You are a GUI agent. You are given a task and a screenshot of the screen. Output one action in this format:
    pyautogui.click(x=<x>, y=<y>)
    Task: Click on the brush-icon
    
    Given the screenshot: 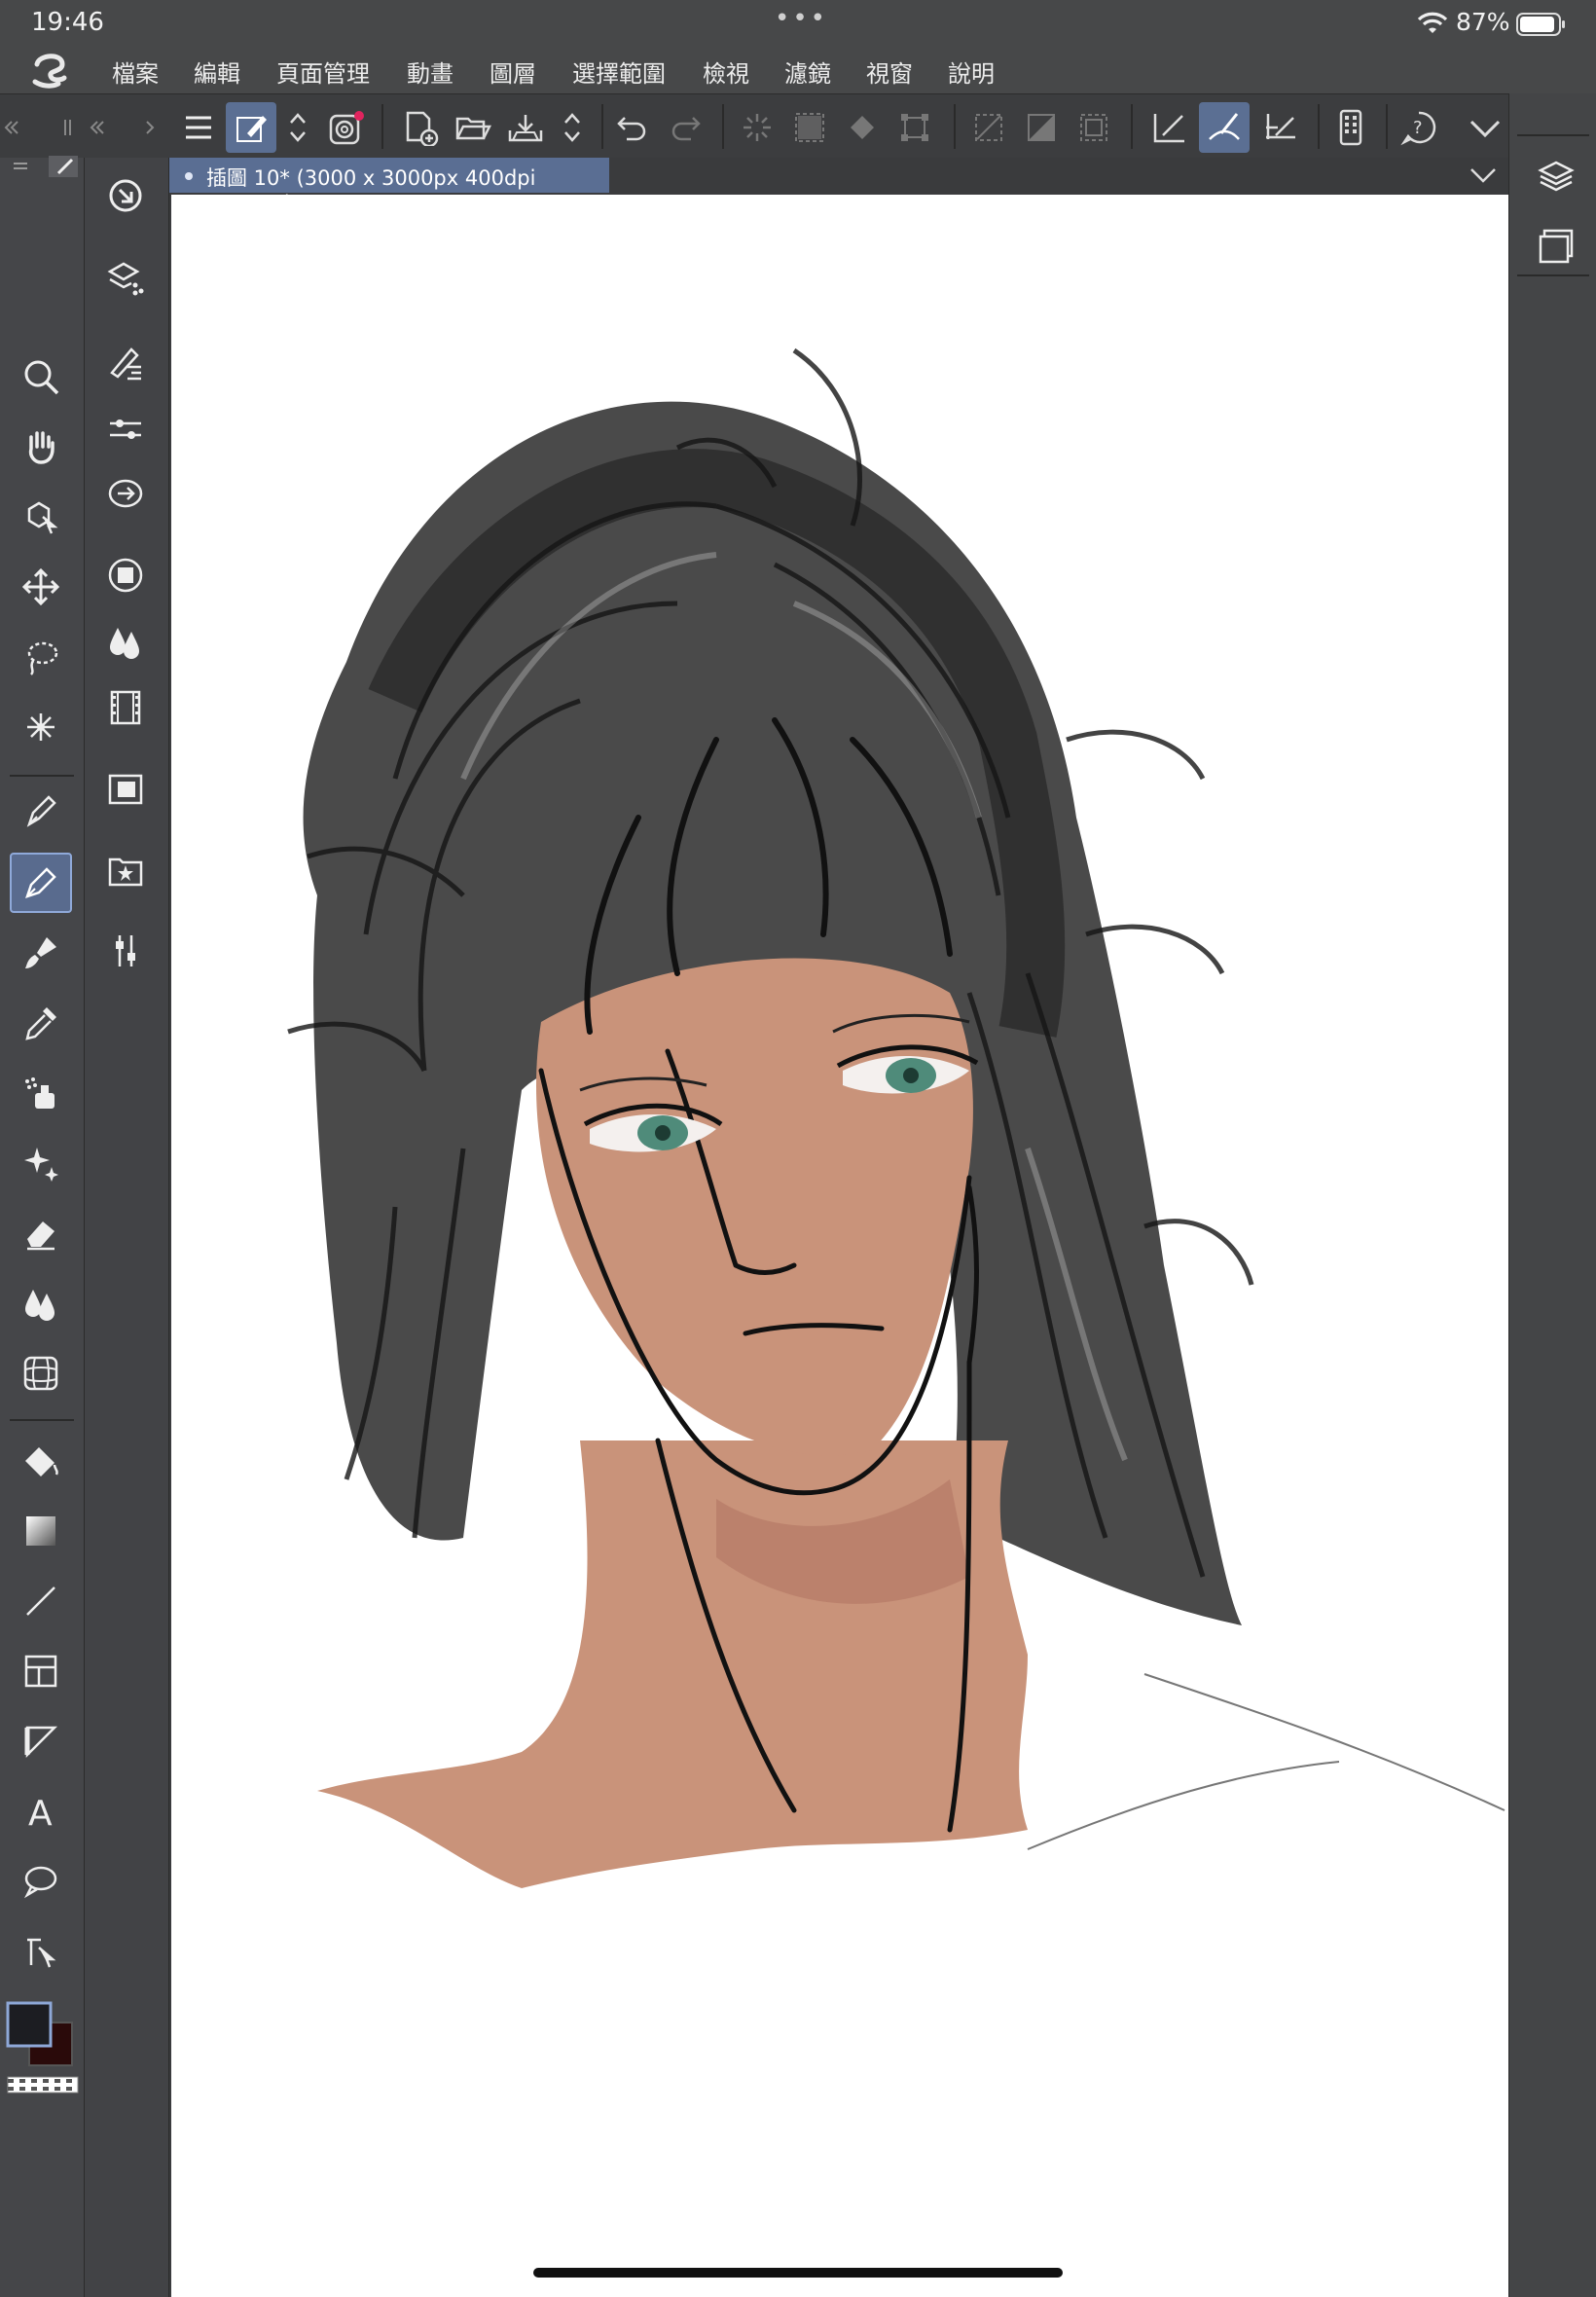 What is the action you would take?
    pyautogui.click(x=41, y=953)
    